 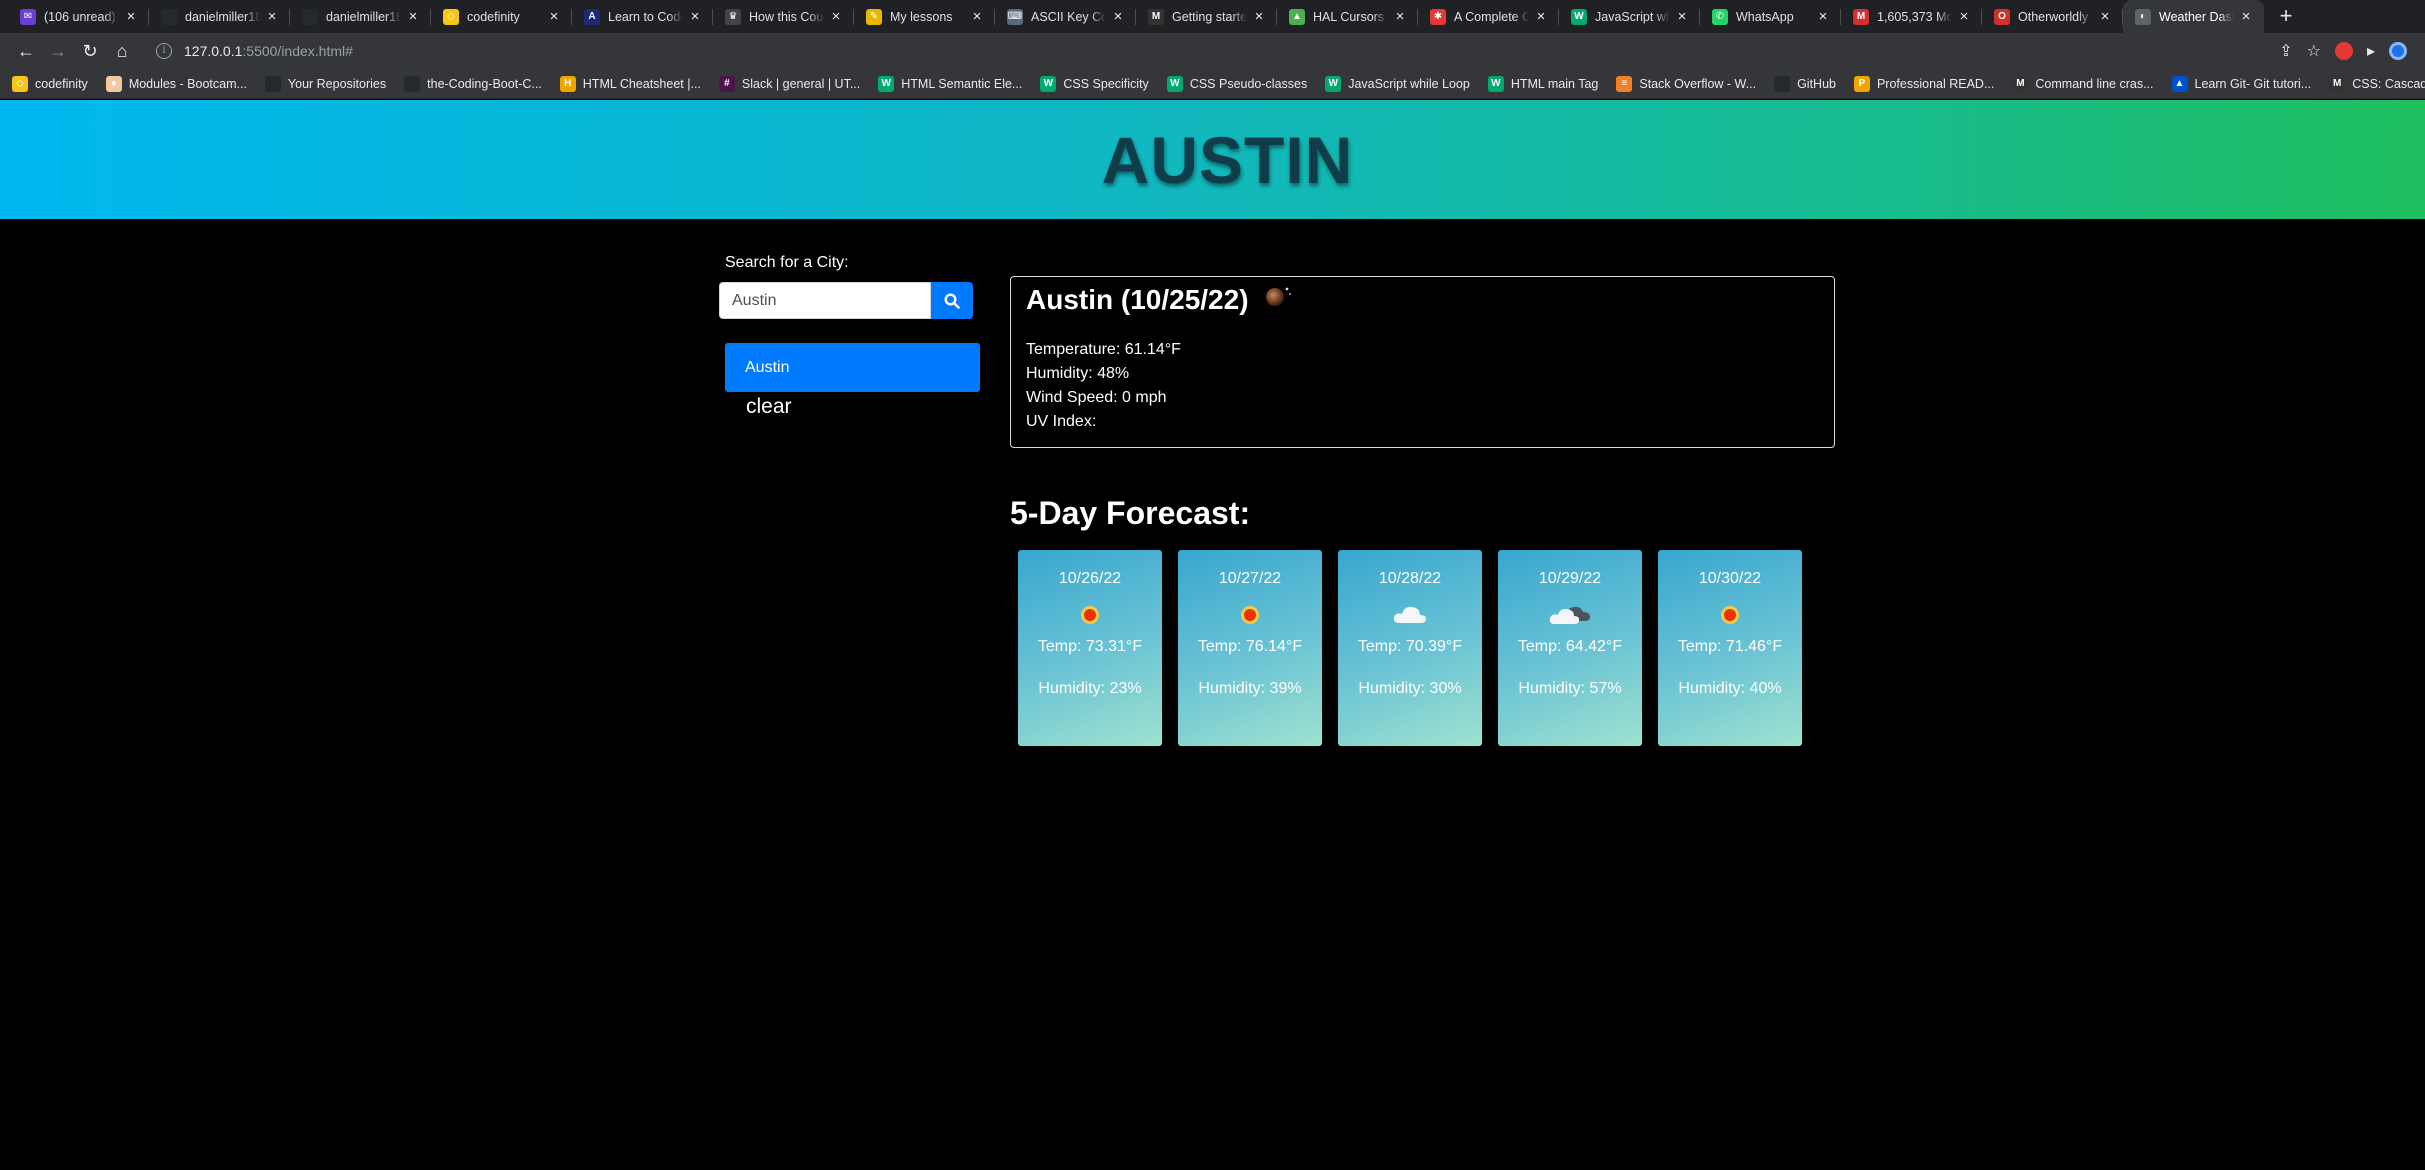 What do you see at coordinates (50, 83) in the screenshot?
I see `bookmark-item: ◇ codefinity` at bounding box center [50, 83].